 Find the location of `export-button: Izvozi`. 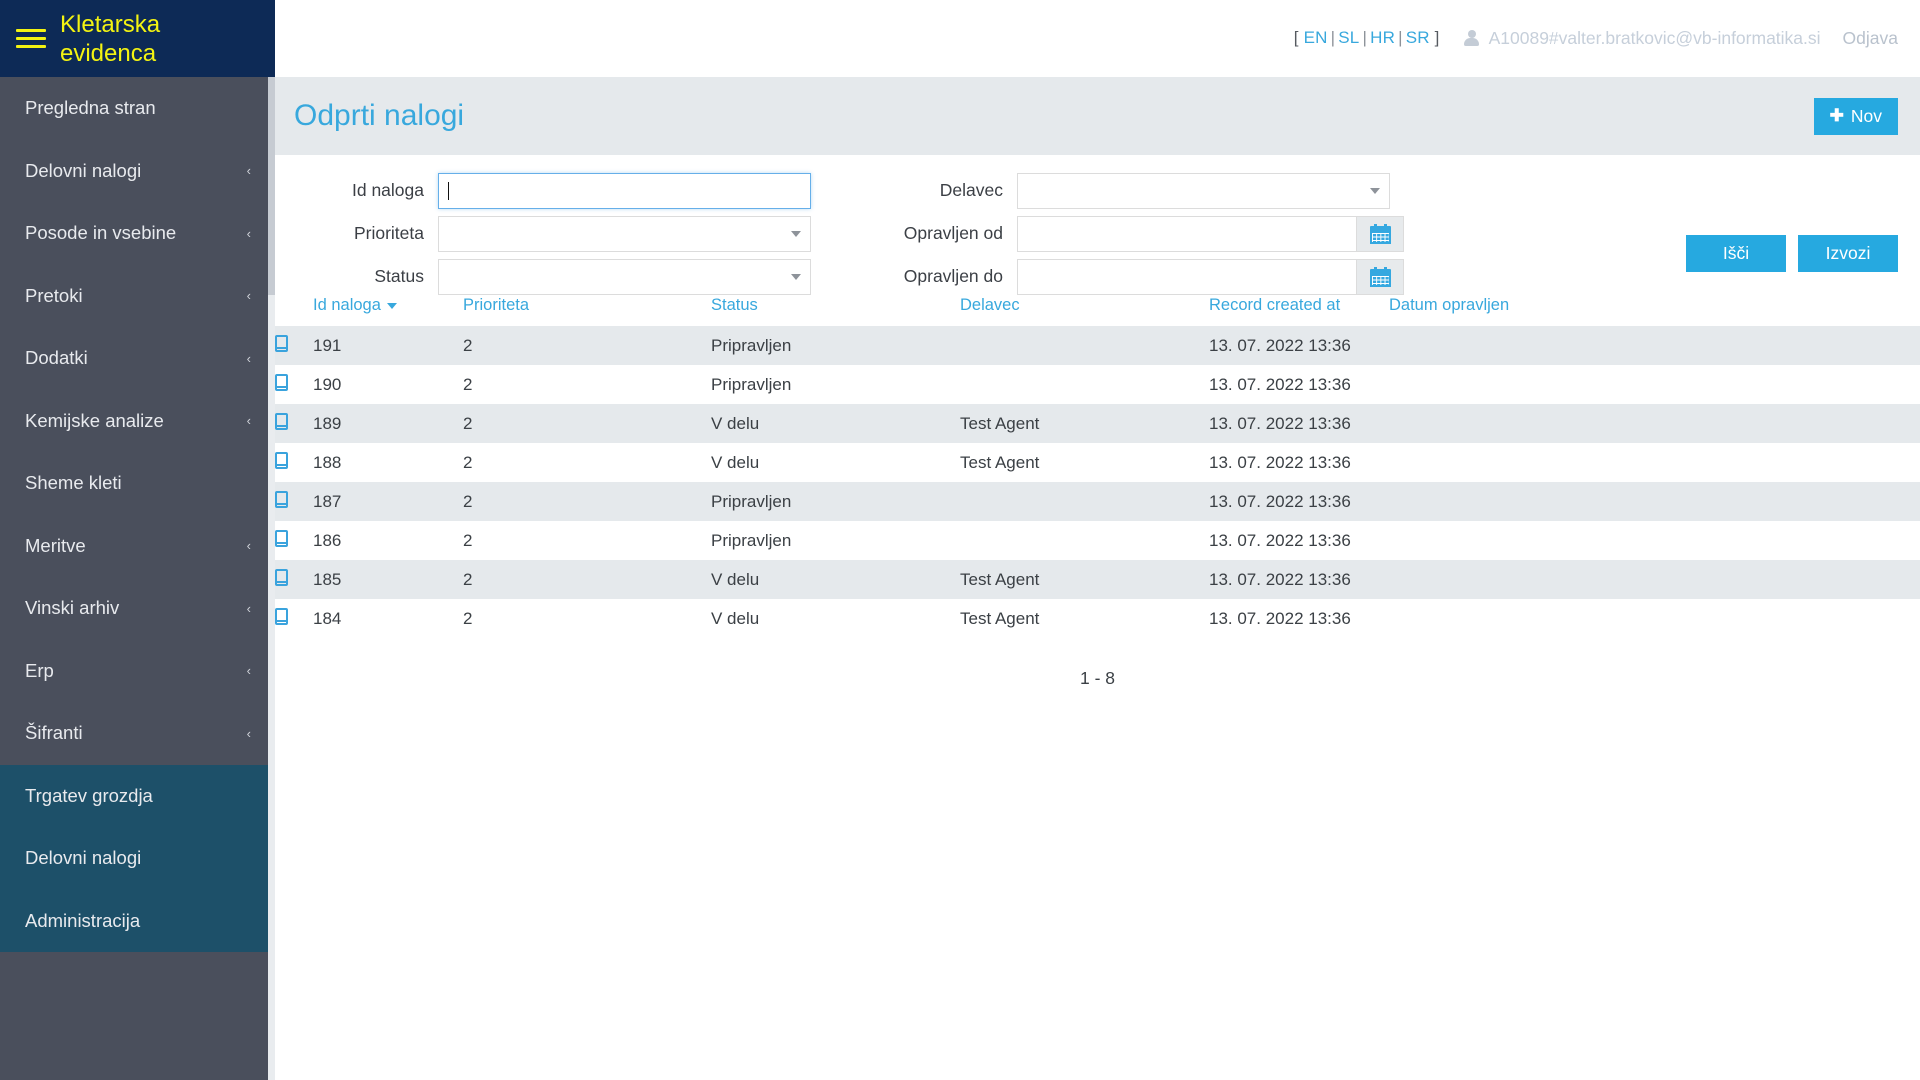

export-button: Izvozi is located at coordinates (1848, 253).